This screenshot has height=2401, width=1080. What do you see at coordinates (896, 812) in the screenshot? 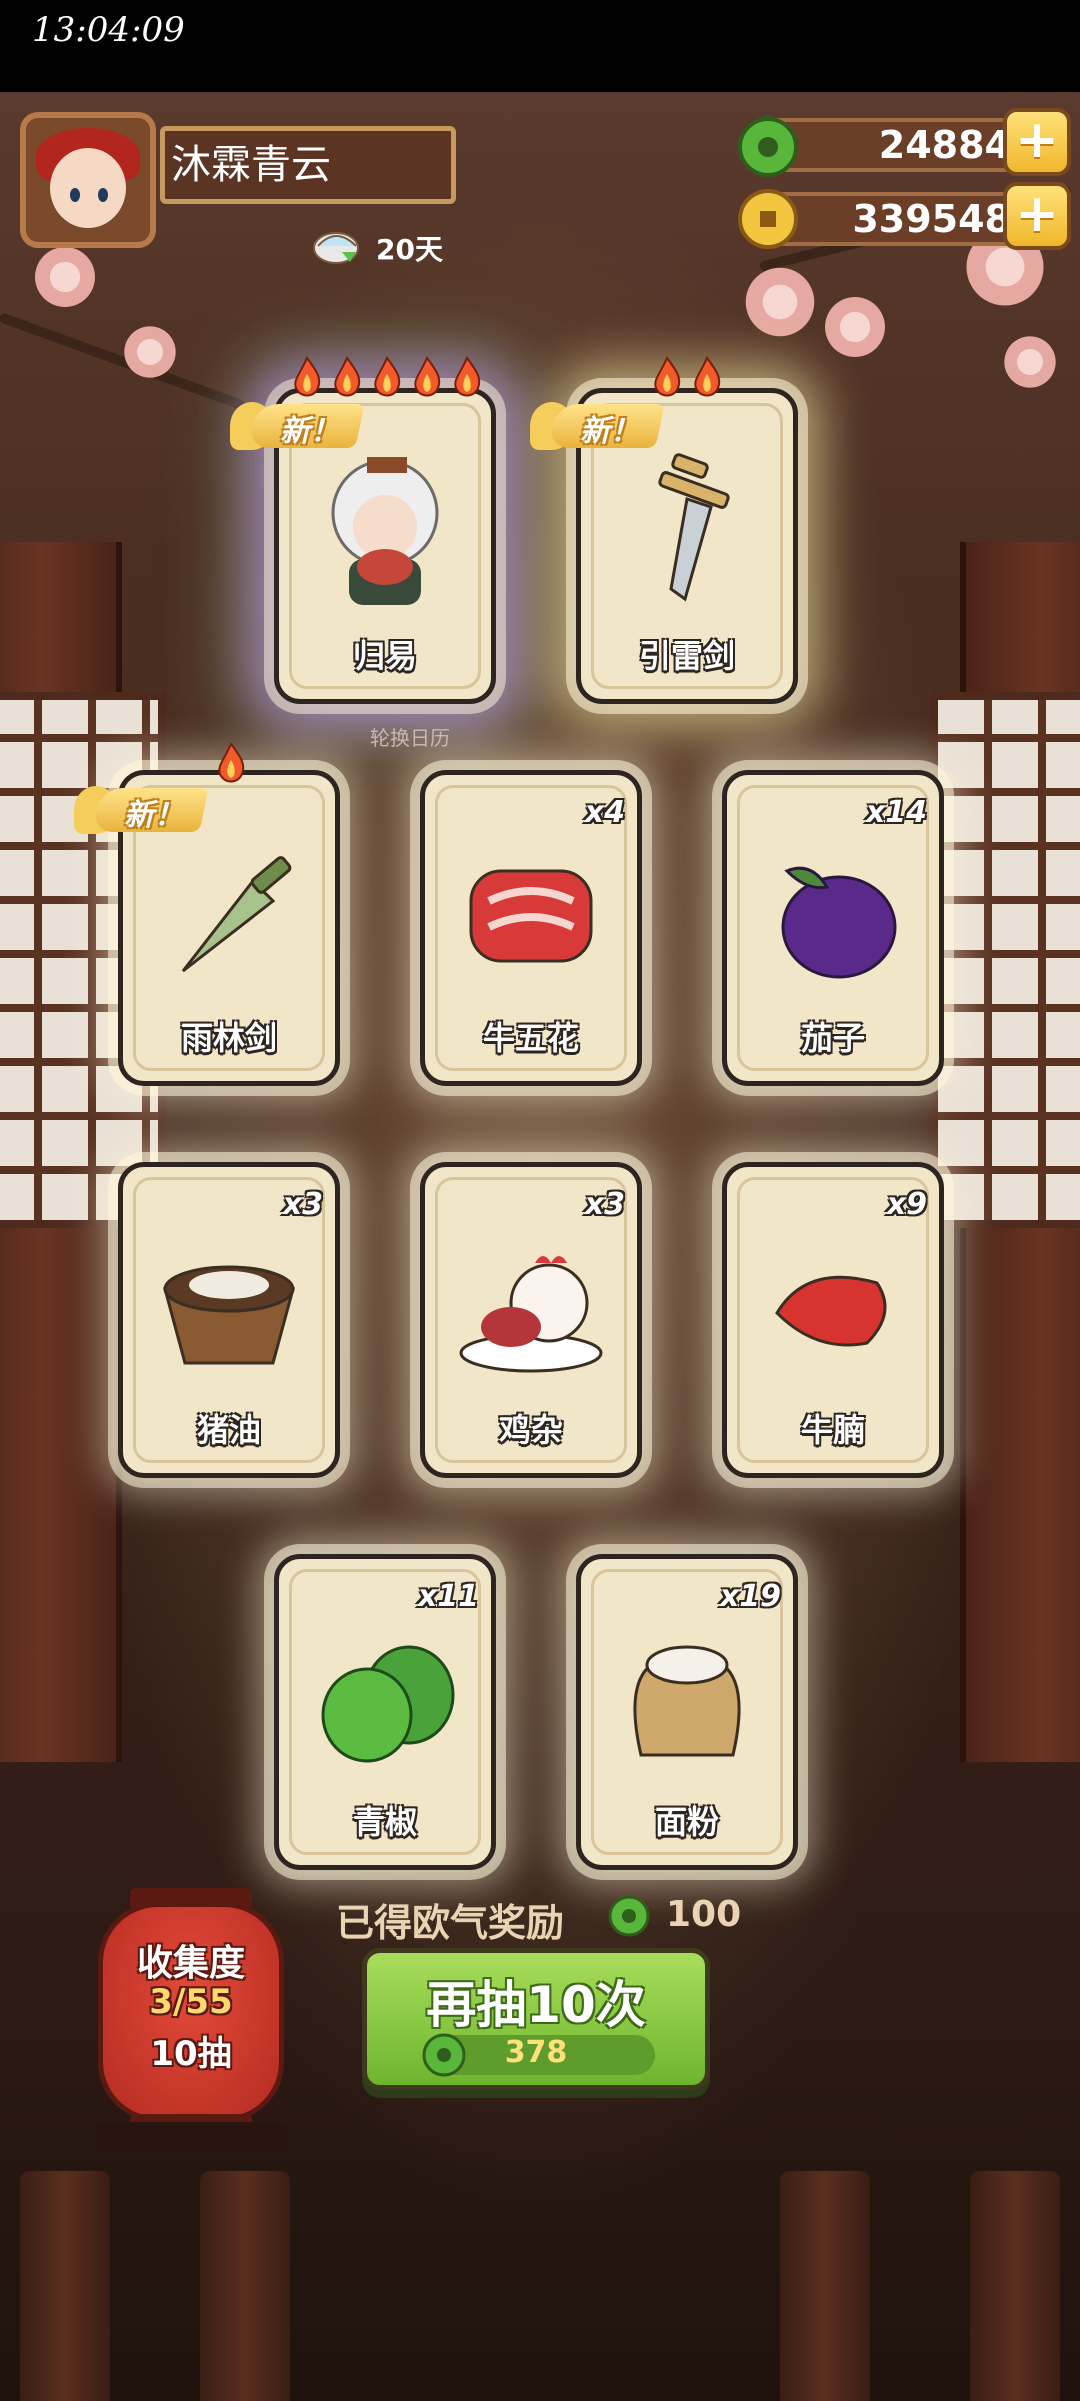
I see `card-count: x14` at bounding box center [896, 812].